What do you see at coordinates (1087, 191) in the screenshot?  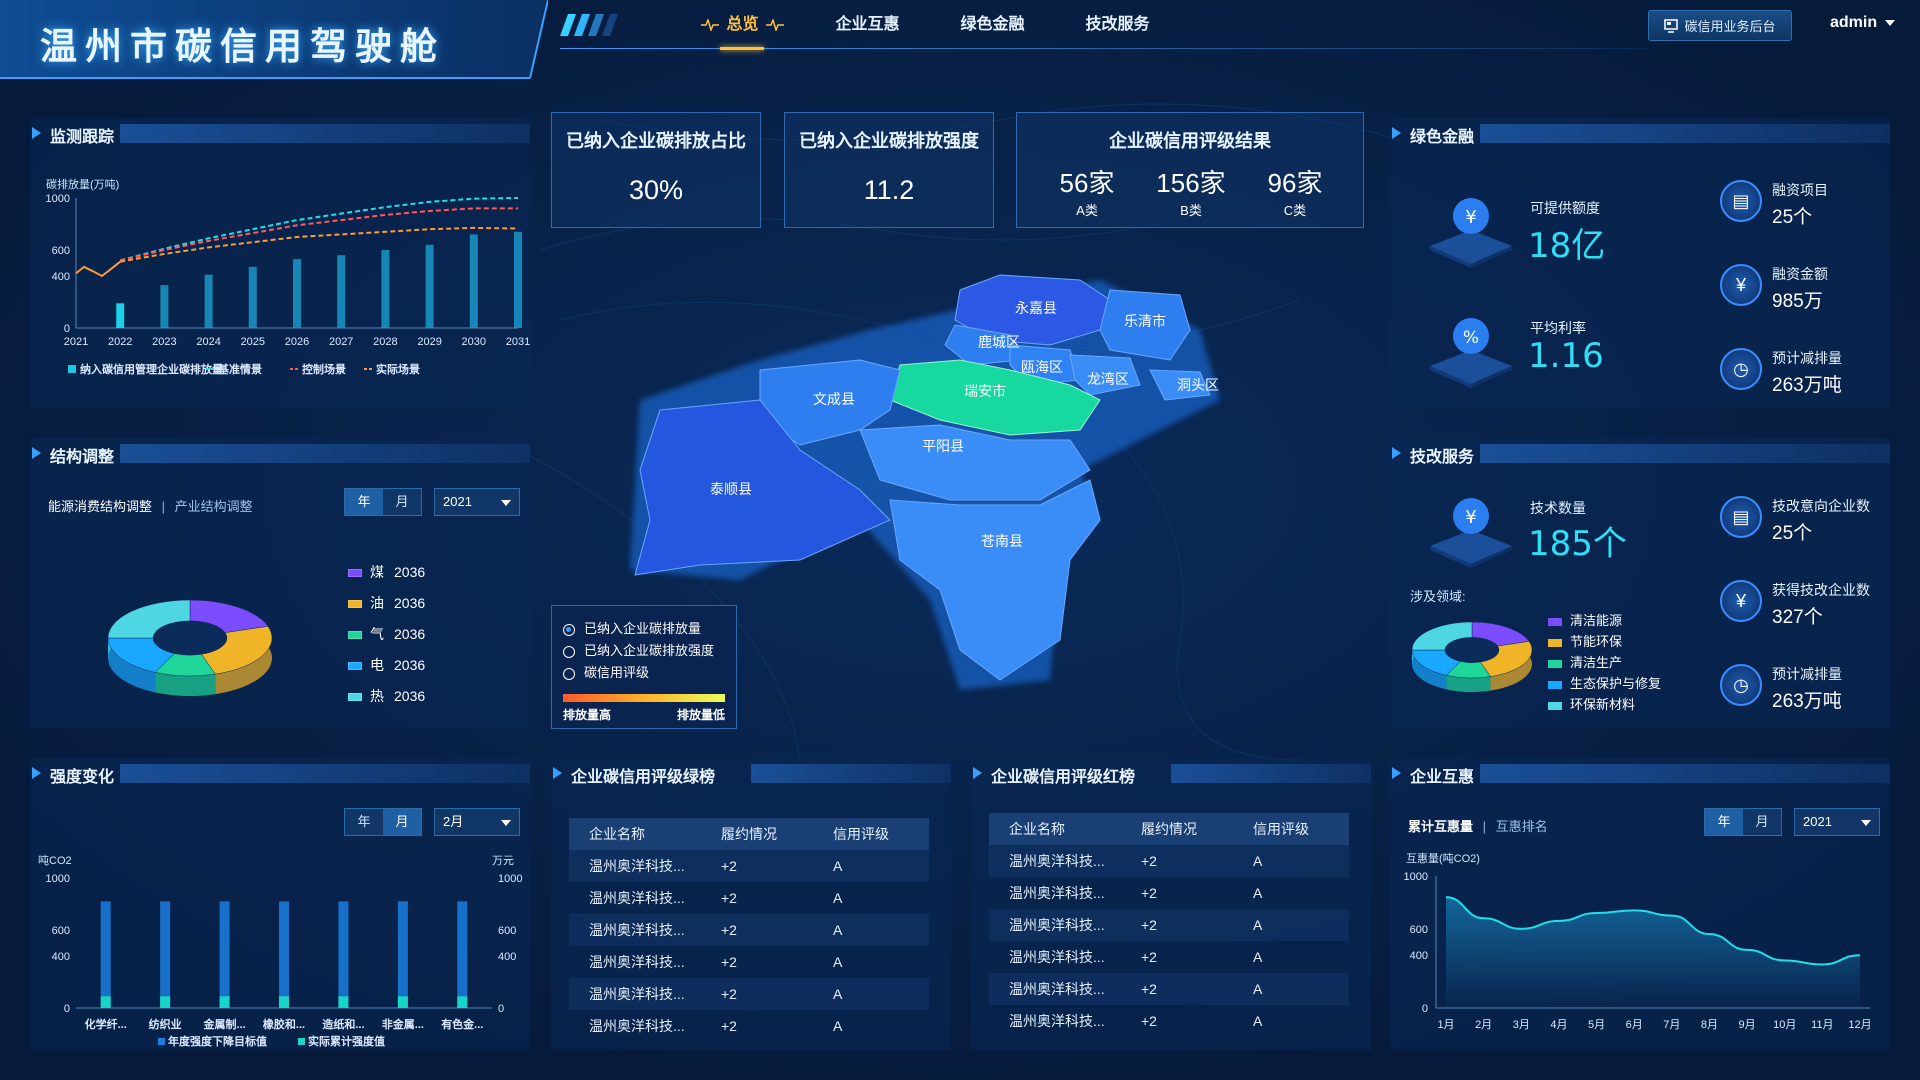 I see `rating-a: 56家 A类` at bounding box center [1087, 191].